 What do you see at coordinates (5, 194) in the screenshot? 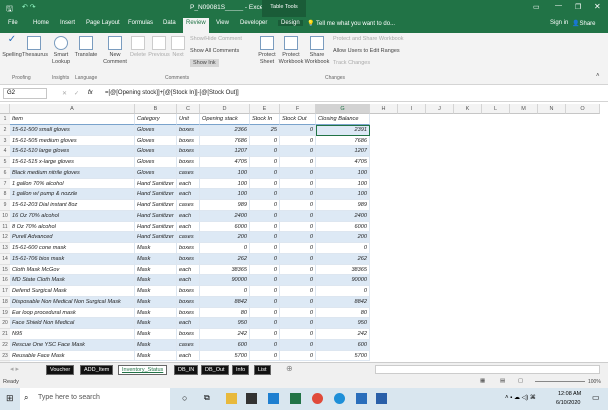
I see `row-header: 8` at bounding box center [5, 194].